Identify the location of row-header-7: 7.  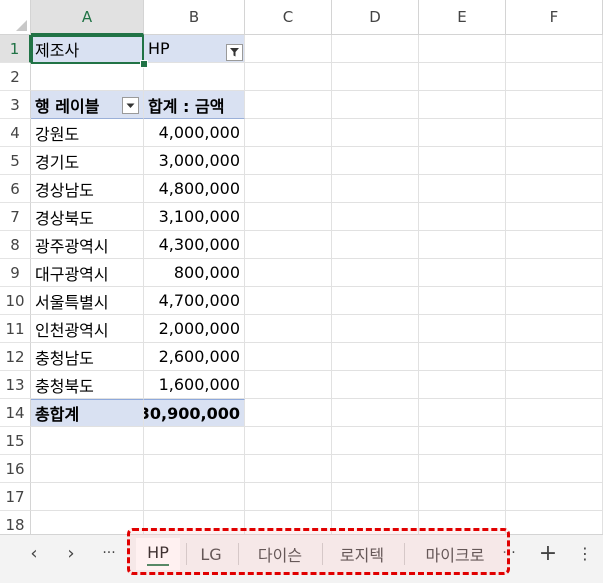
(15, 217).